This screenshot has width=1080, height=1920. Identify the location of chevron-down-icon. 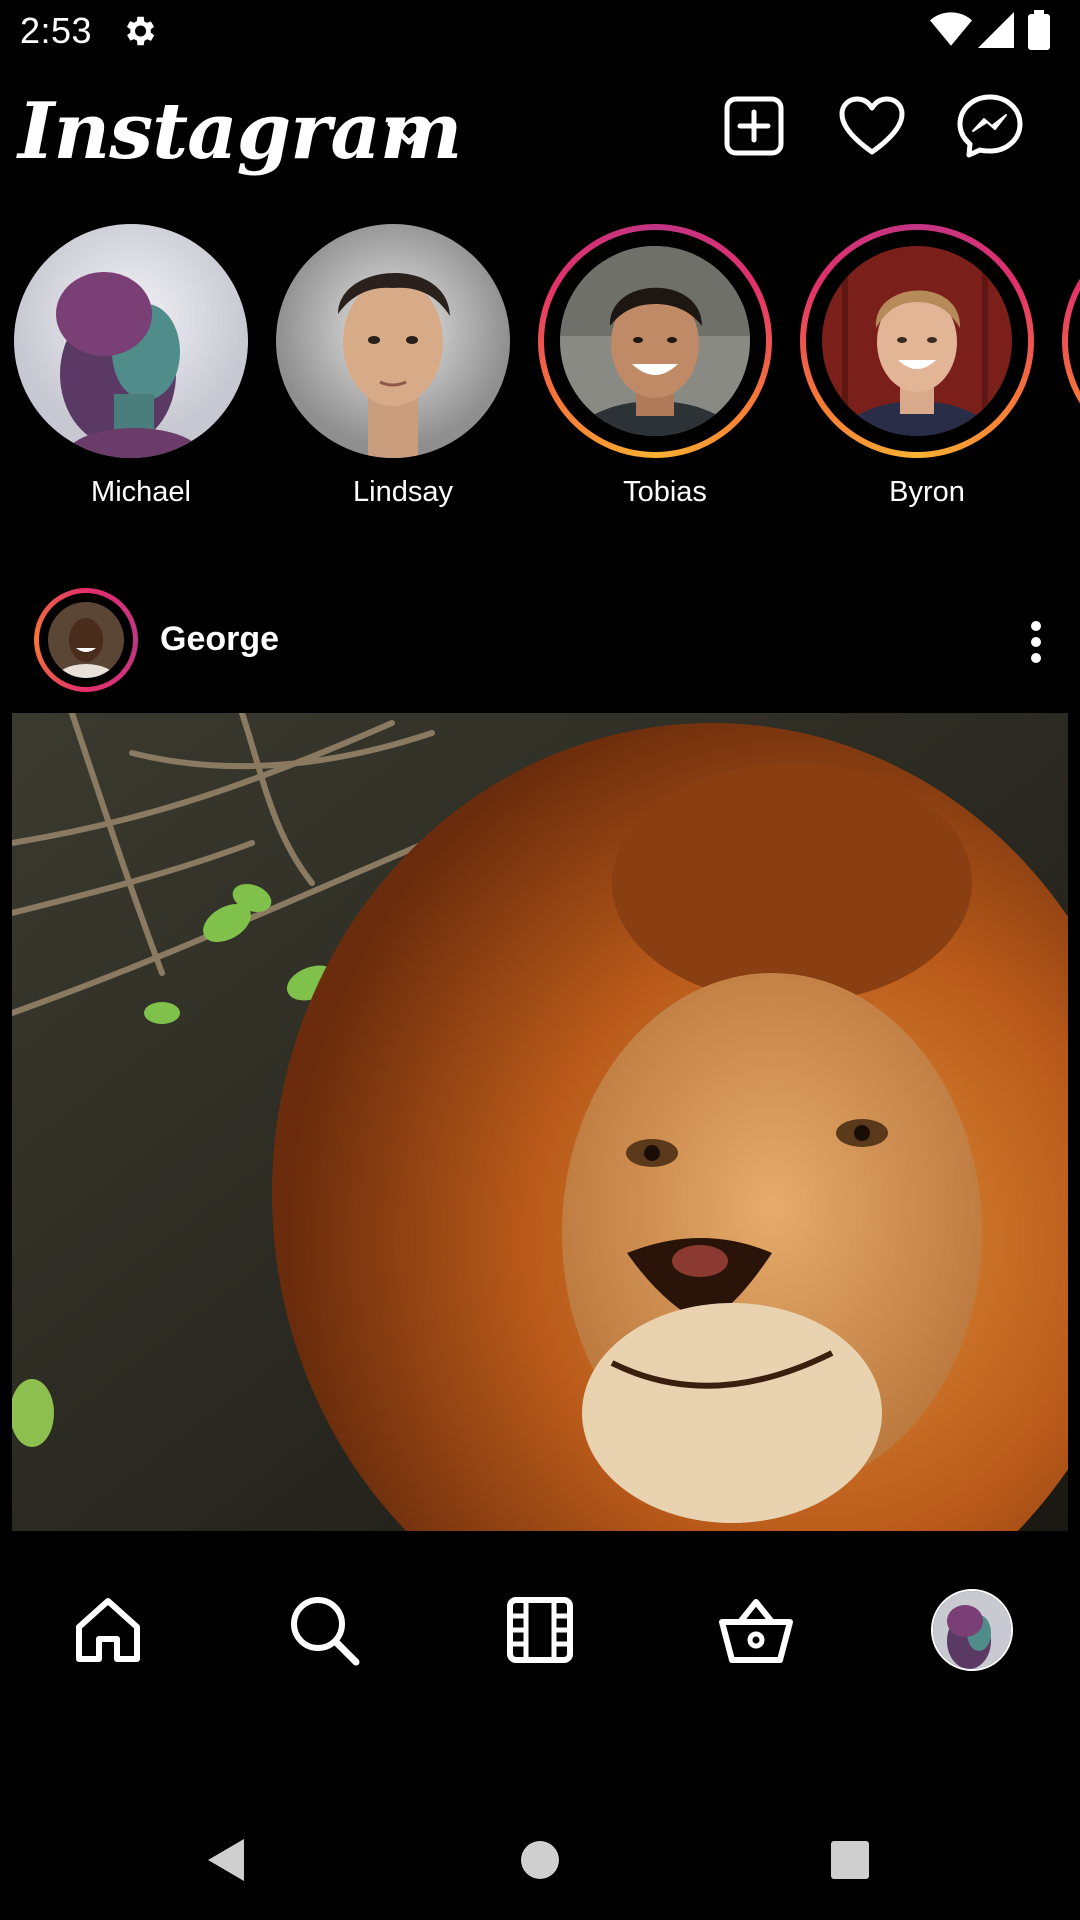
(409, 133).